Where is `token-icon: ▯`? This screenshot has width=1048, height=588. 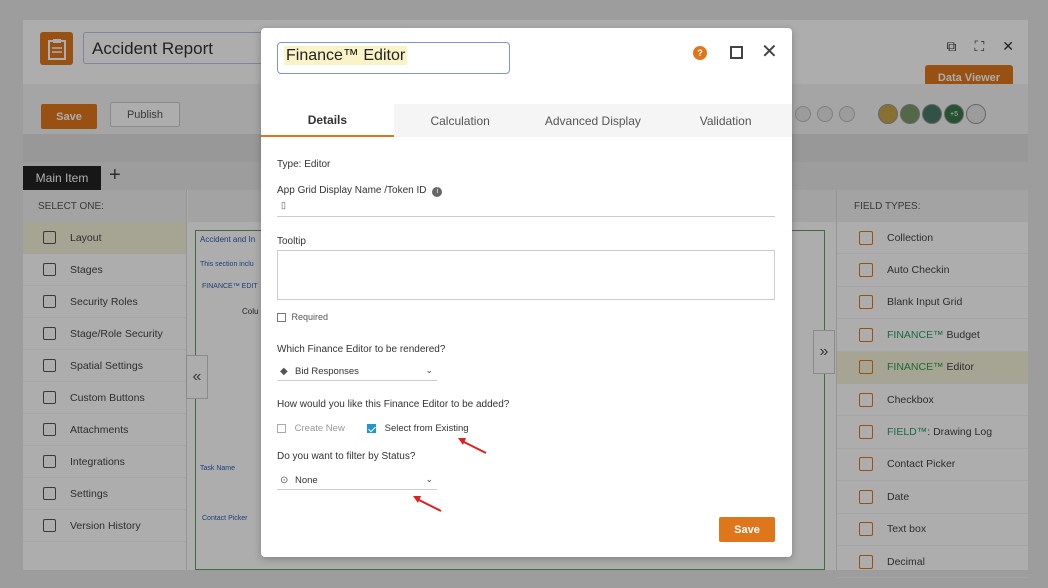
token-icon: ▯ is located at coordinates (283, 205).